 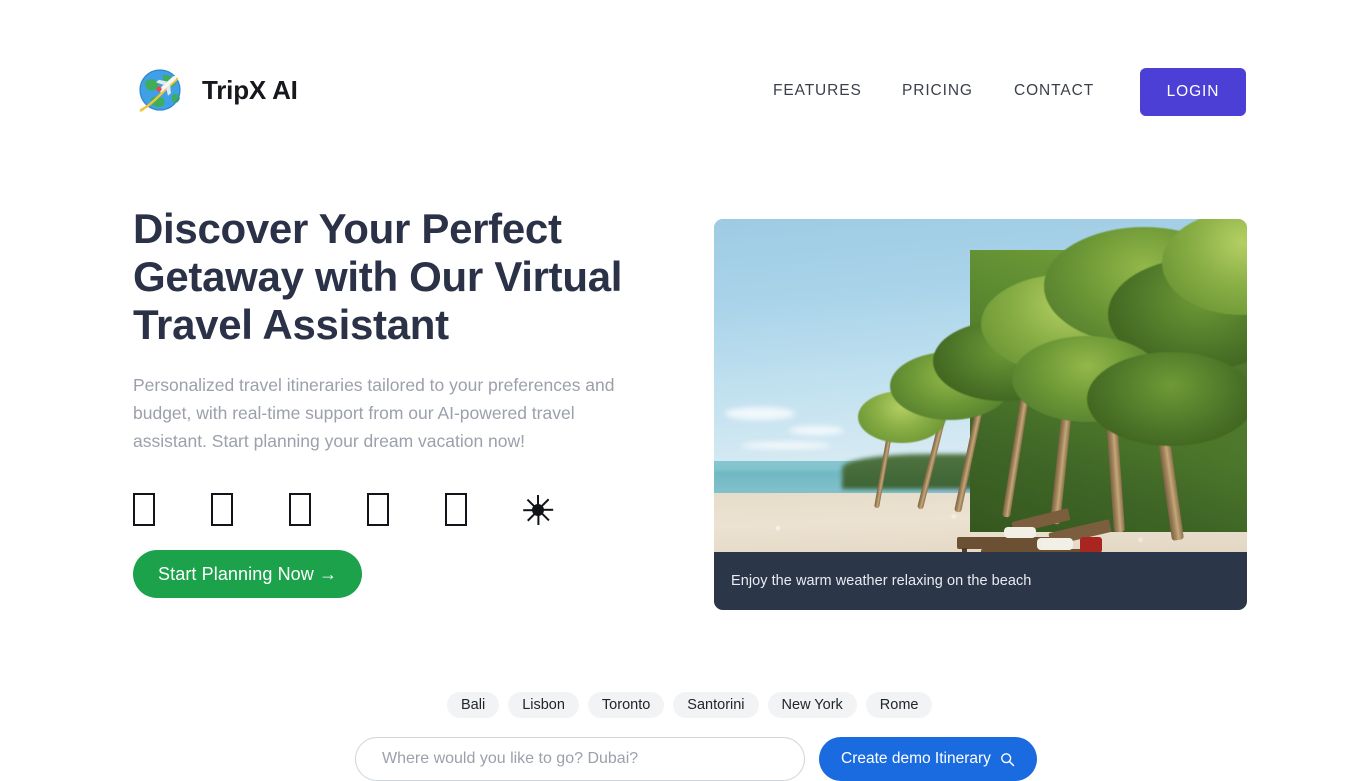 What do you see at coordinates (626, 705) in the screenshot?
I see `chip-toronto: Toronto` at bounding box center [626, 705].